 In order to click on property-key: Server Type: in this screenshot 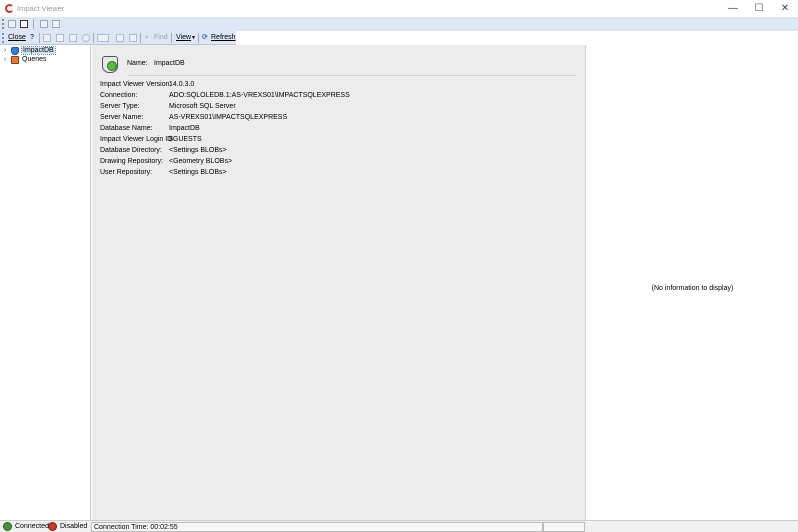, I will do `click(120, 106)`.